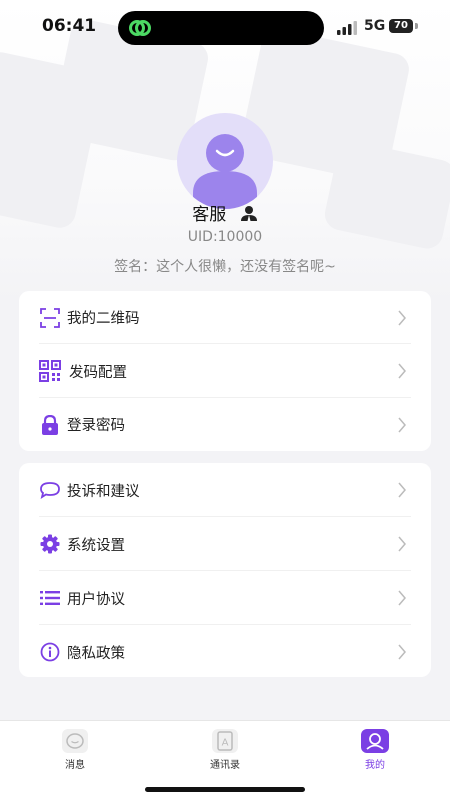 Image resolution: width=450 pixels, height=801 pixels. I want to click on tab-label: 我的, so click(375, 765).